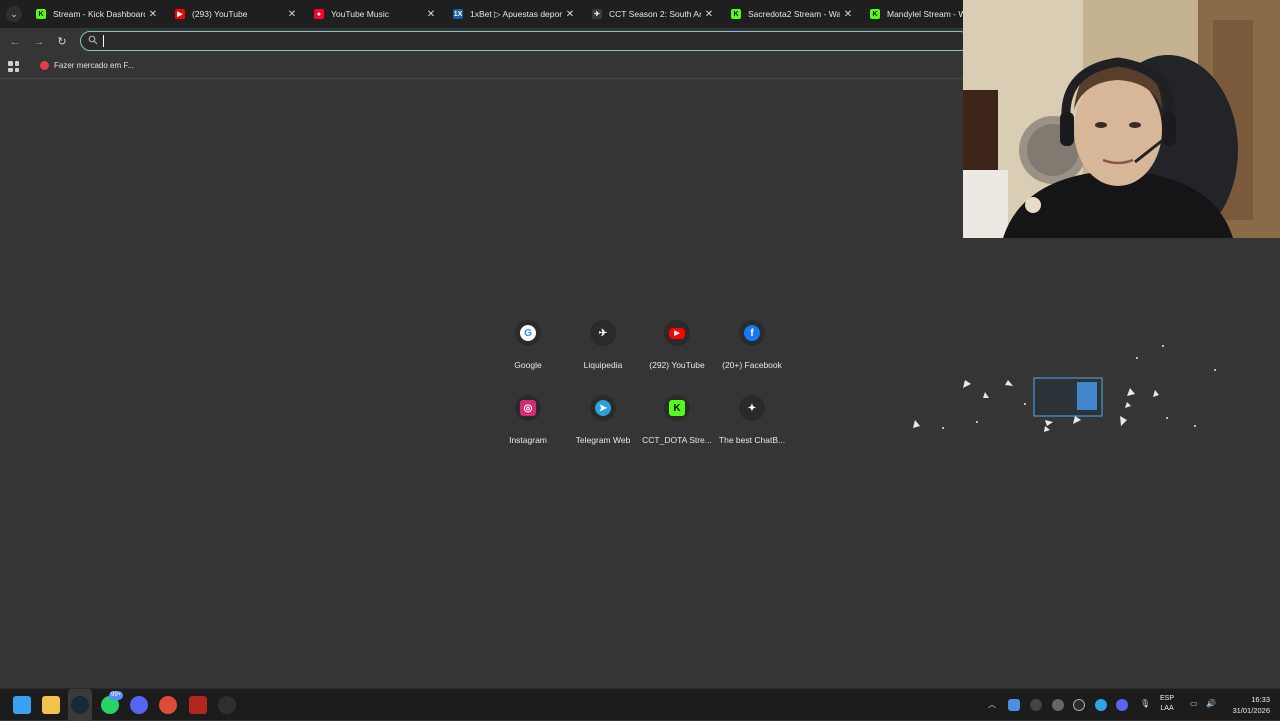 The width and height of the screenshot is (1280, 721). I want to click on discord-icon, so click(139, 705).